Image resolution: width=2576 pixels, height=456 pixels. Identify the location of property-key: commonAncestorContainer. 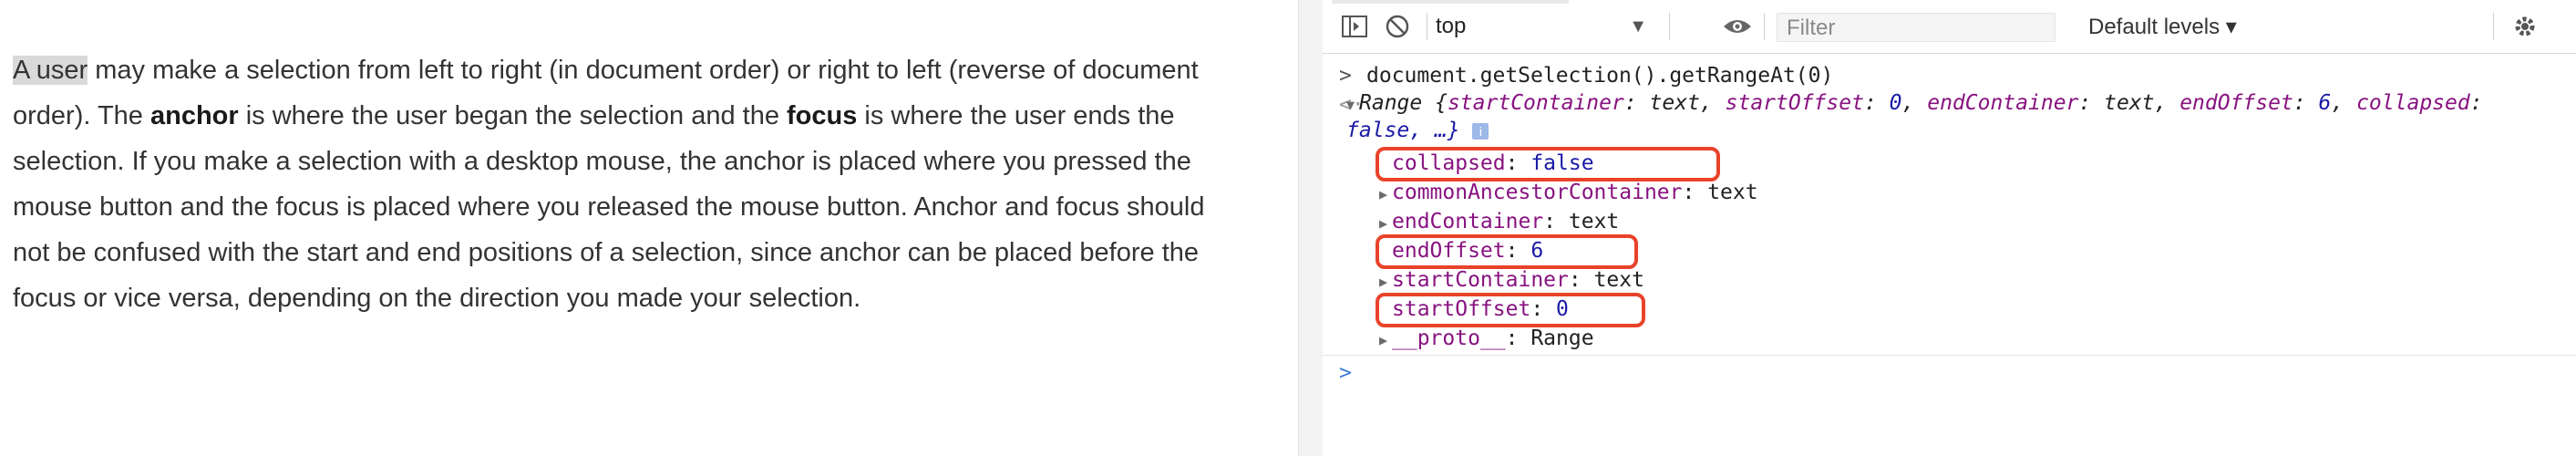
(1537, 193).